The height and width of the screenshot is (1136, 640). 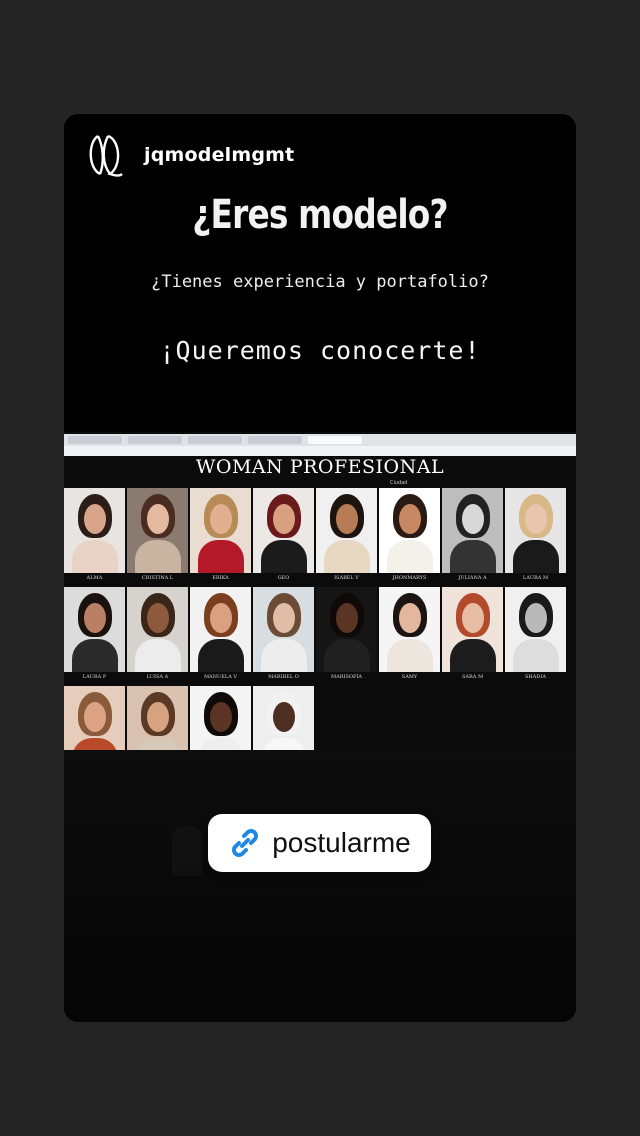 I want to click on model-name: SHADIA, so click(x=535, y=677).